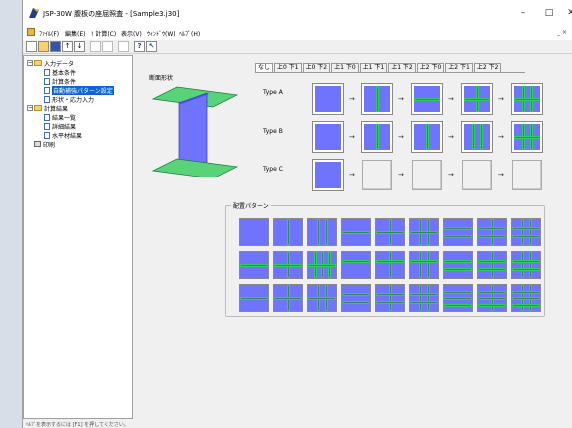 Image resolution: width=572 pixels, height=428 pixels. I want to click on paste-icon, so click(107, 46).